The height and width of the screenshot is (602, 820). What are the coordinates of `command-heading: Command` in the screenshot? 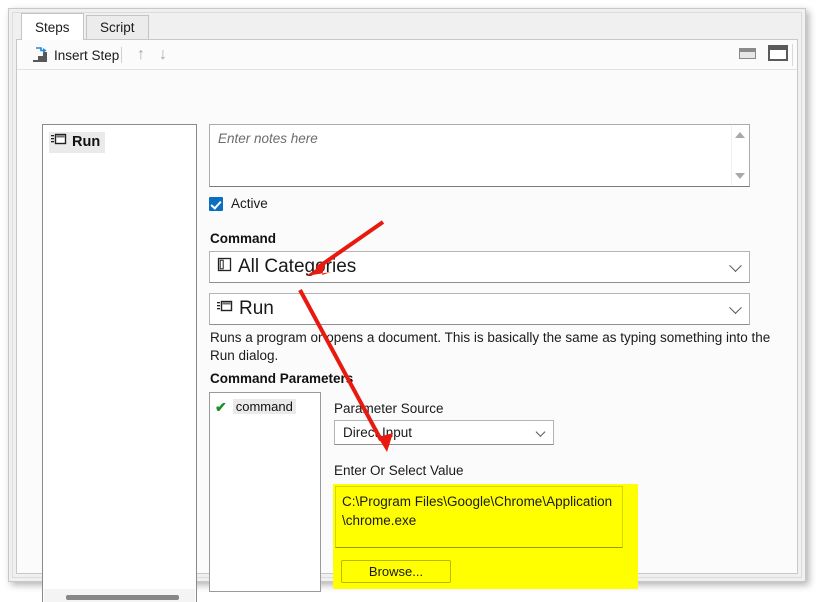 It's located at (243, 238).